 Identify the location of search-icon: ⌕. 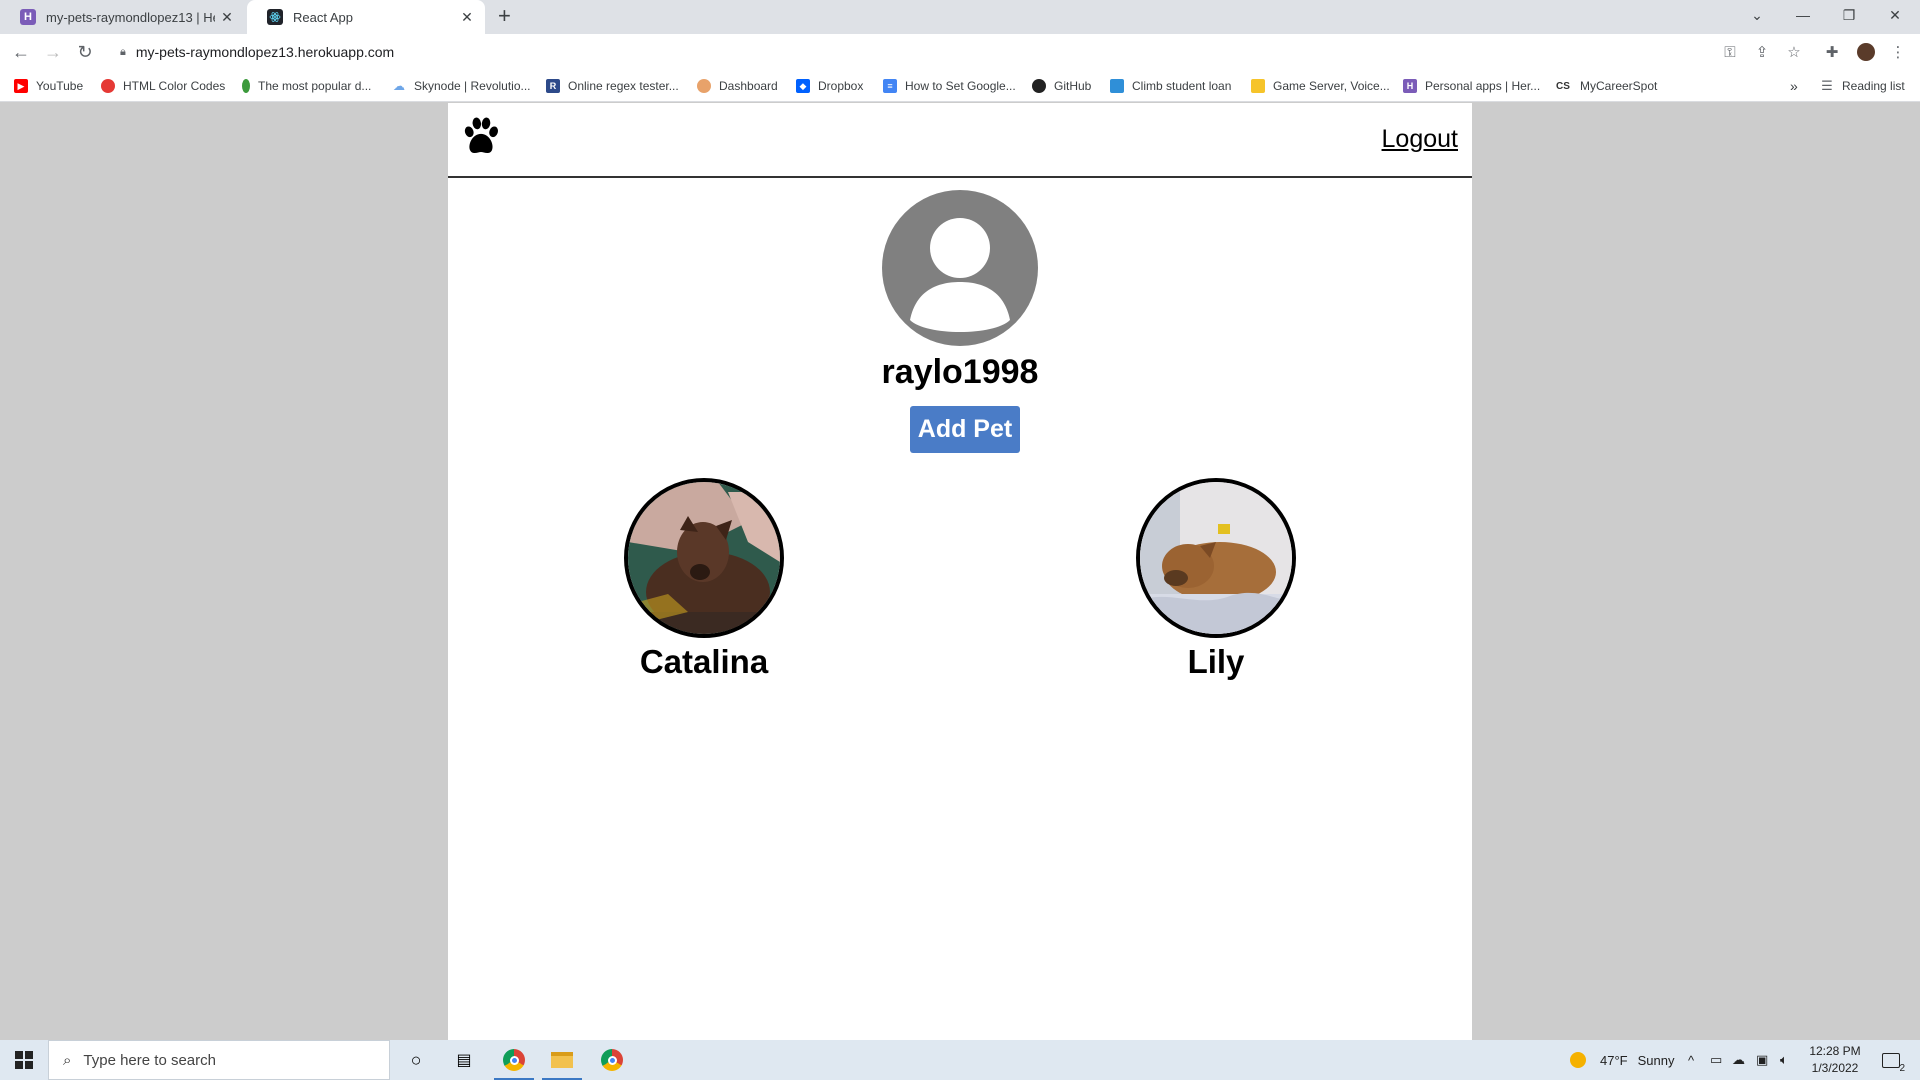
(67, 1060).